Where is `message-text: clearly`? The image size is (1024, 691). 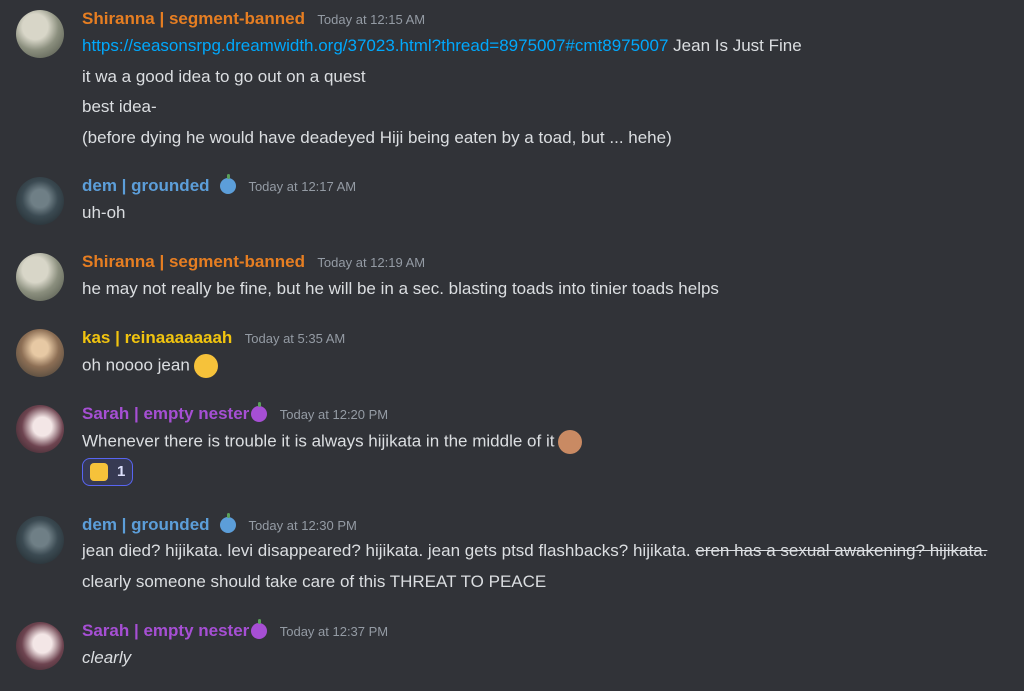 message-text: clearly is located at coordinates (107, 657).